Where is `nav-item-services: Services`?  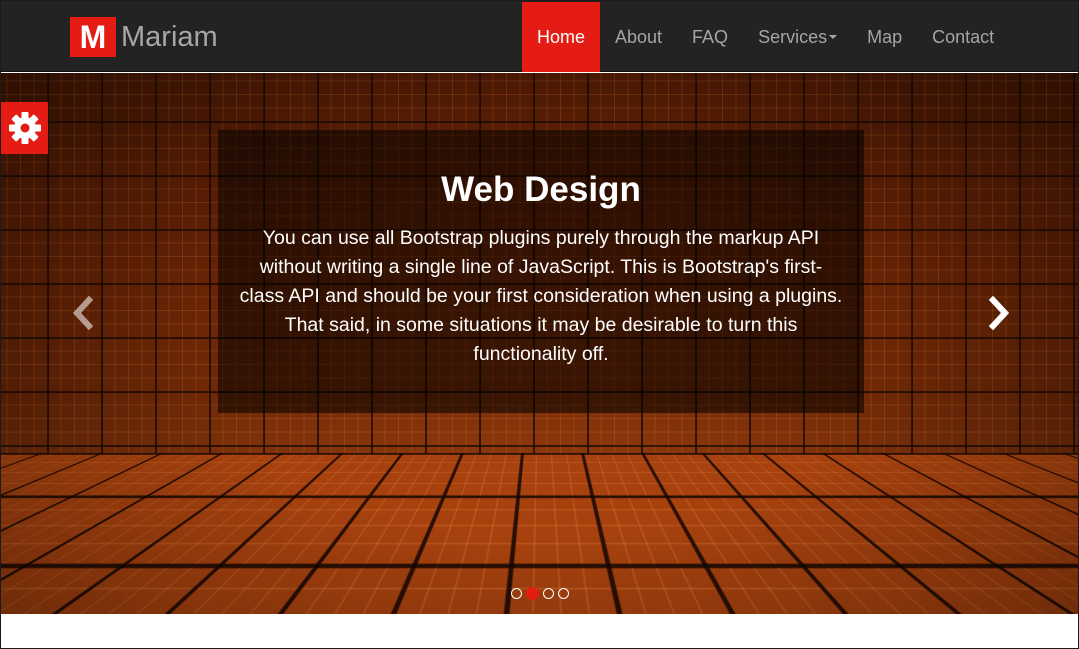
nav-item-services: Services is located at coordinates (797, 37).